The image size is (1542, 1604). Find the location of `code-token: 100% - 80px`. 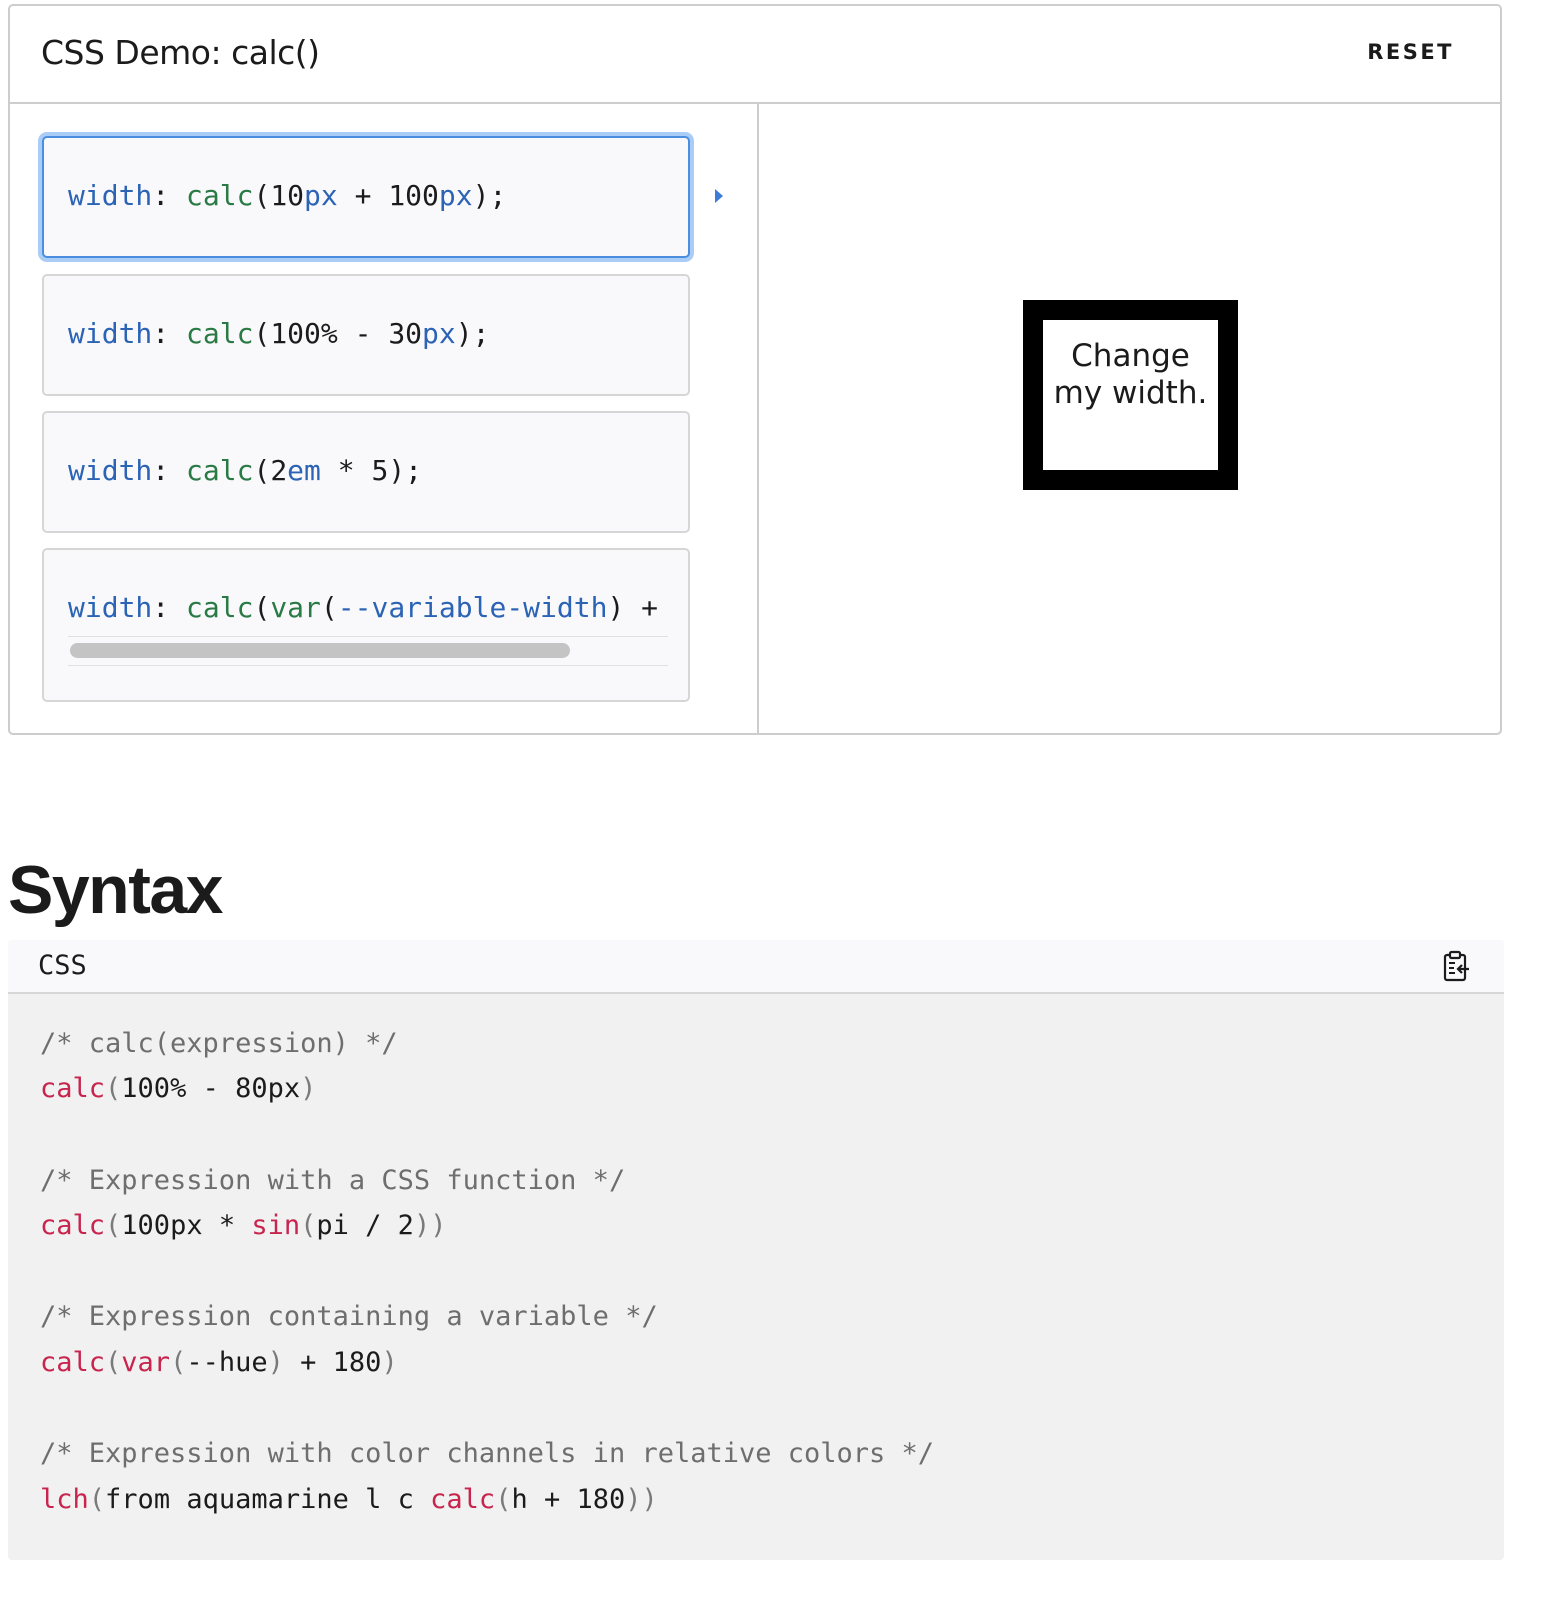

code-token: 100% - 80px is located at coordinates (211, 1088).